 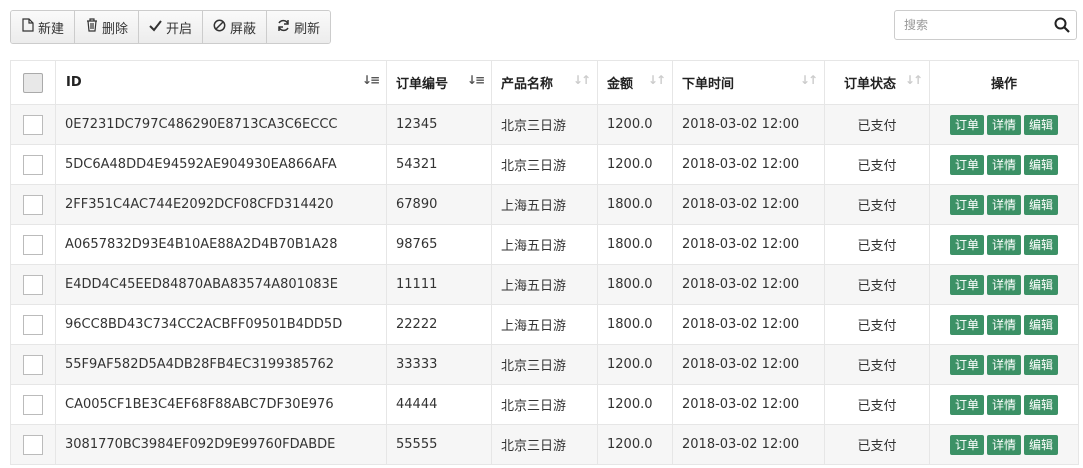 I want to click on new-button-label: 新建, so click(x=51, y=29).